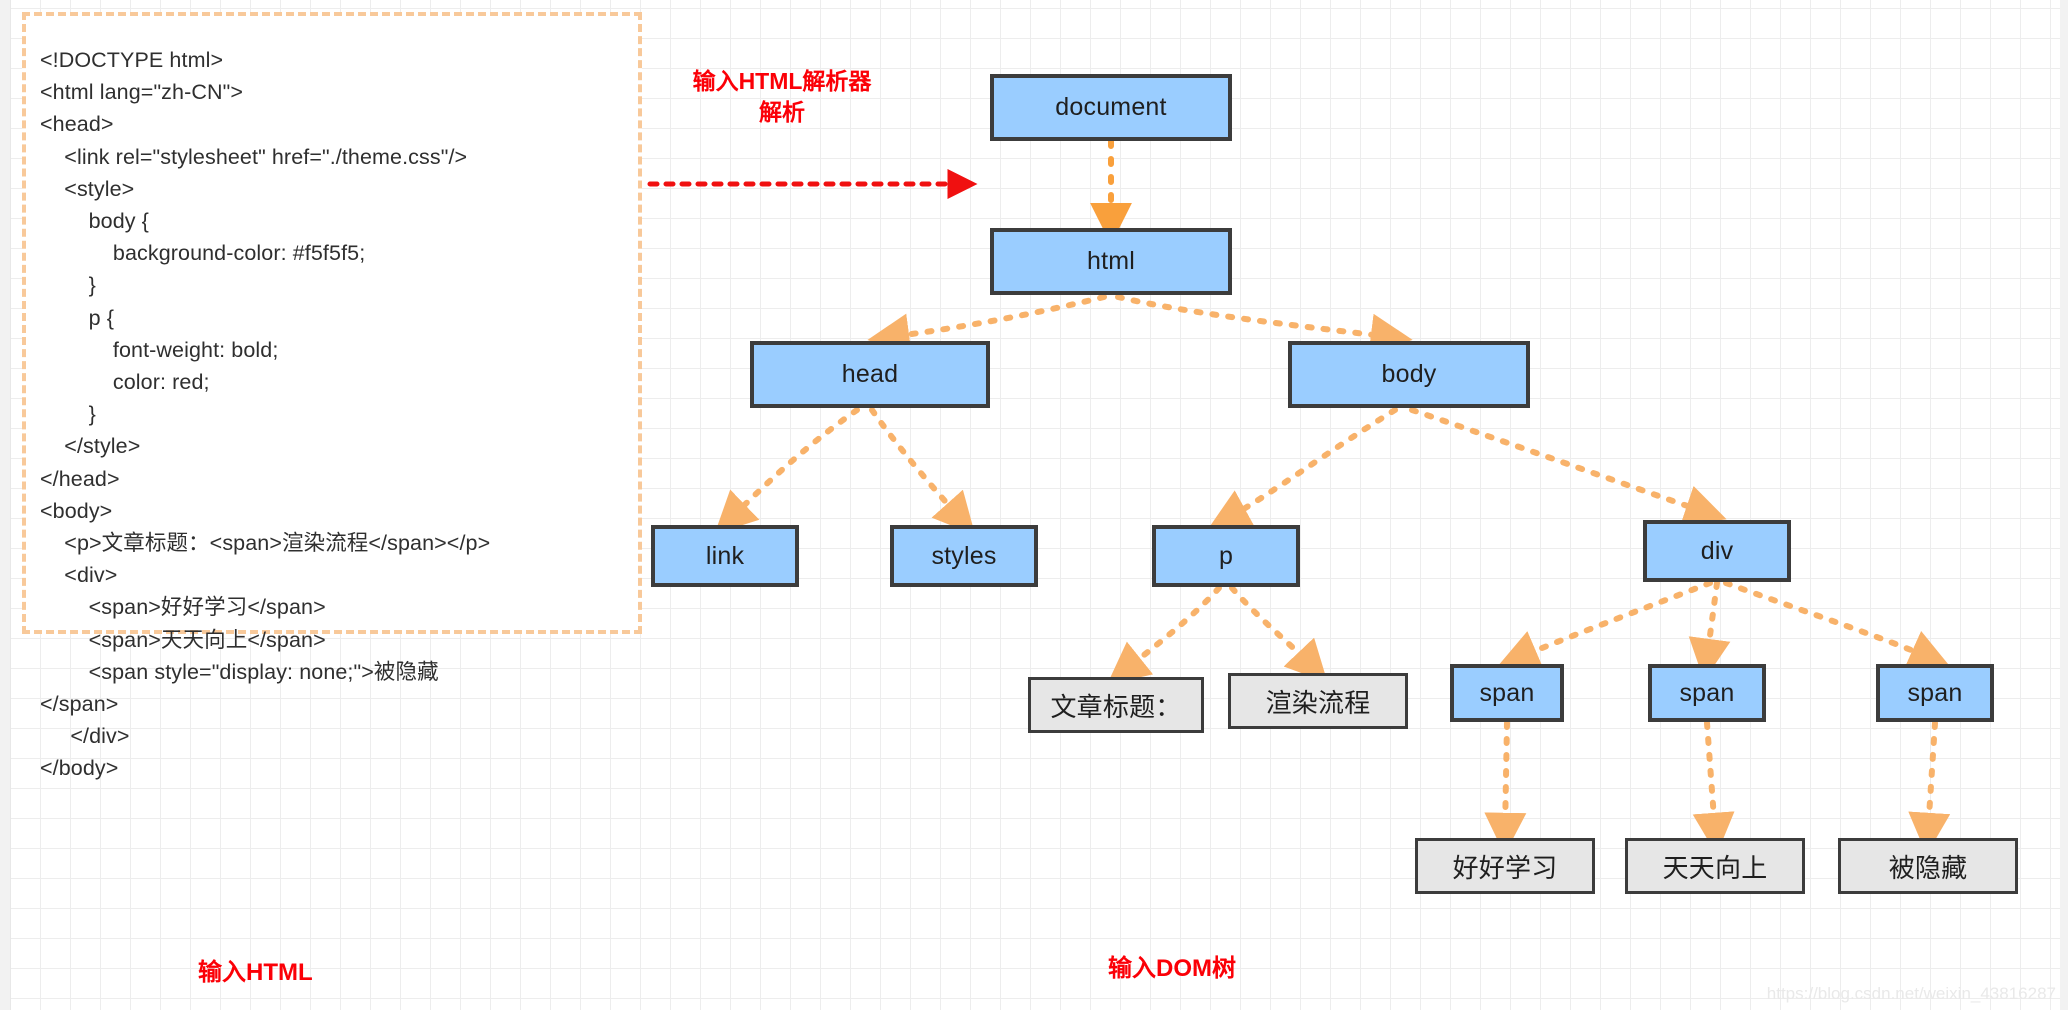 This screenshot has width=2068, height=1010. I want to click on edge-html-body, so click(1264, 325).